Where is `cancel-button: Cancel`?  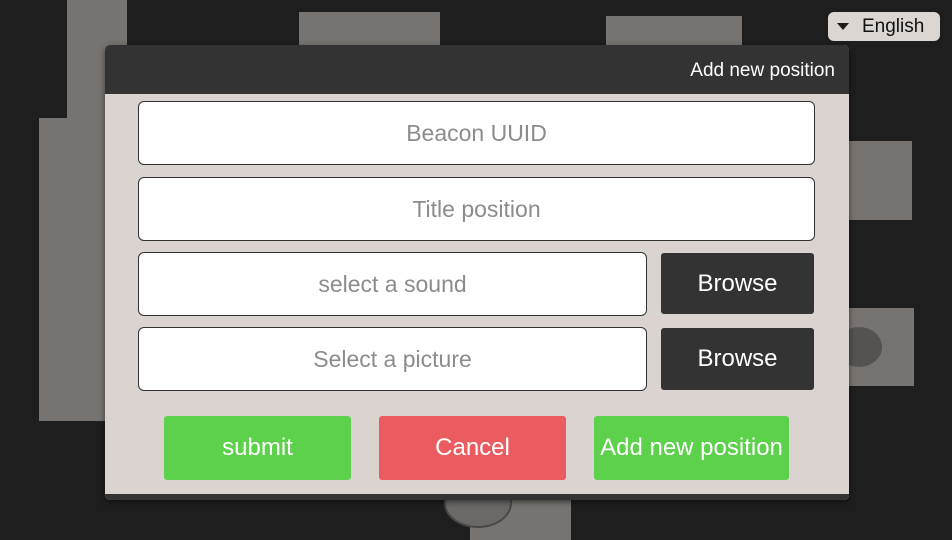 cancel-button: Cancel is located at coordinates (472, 448).